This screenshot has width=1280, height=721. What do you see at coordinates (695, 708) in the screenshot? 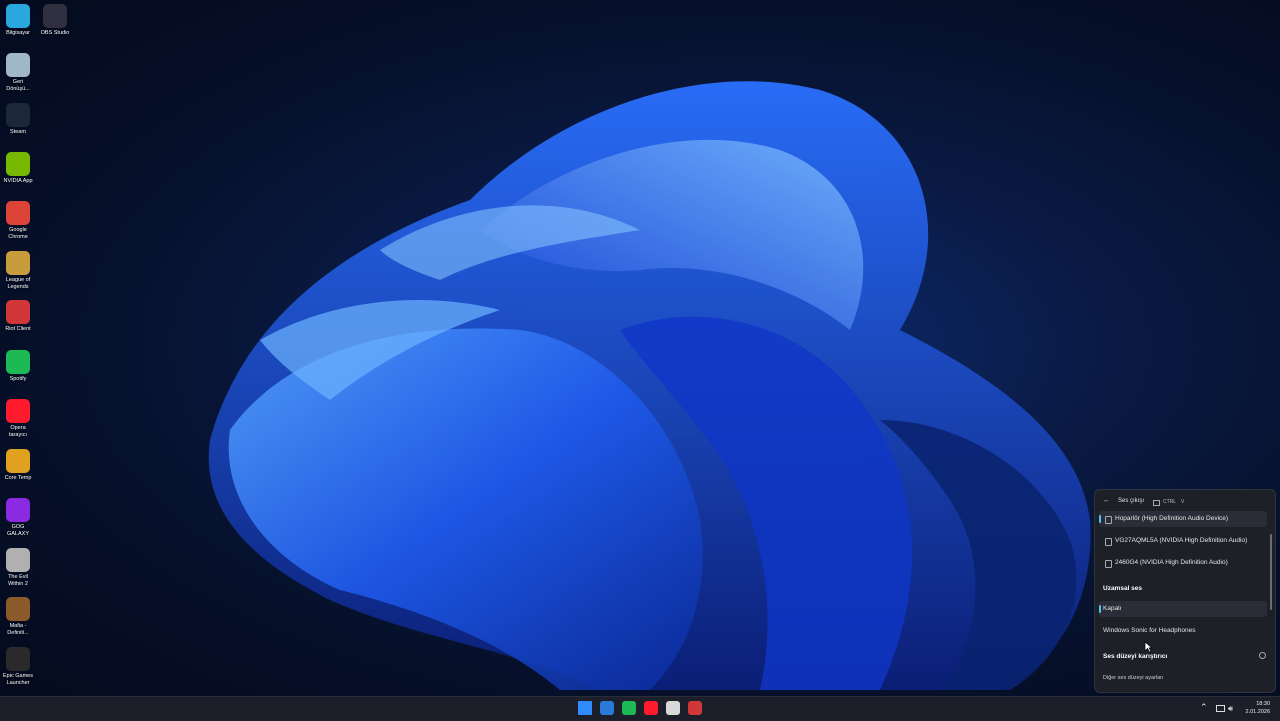
I see `taskbar-riot-icon` at bounding box center [695, 708].